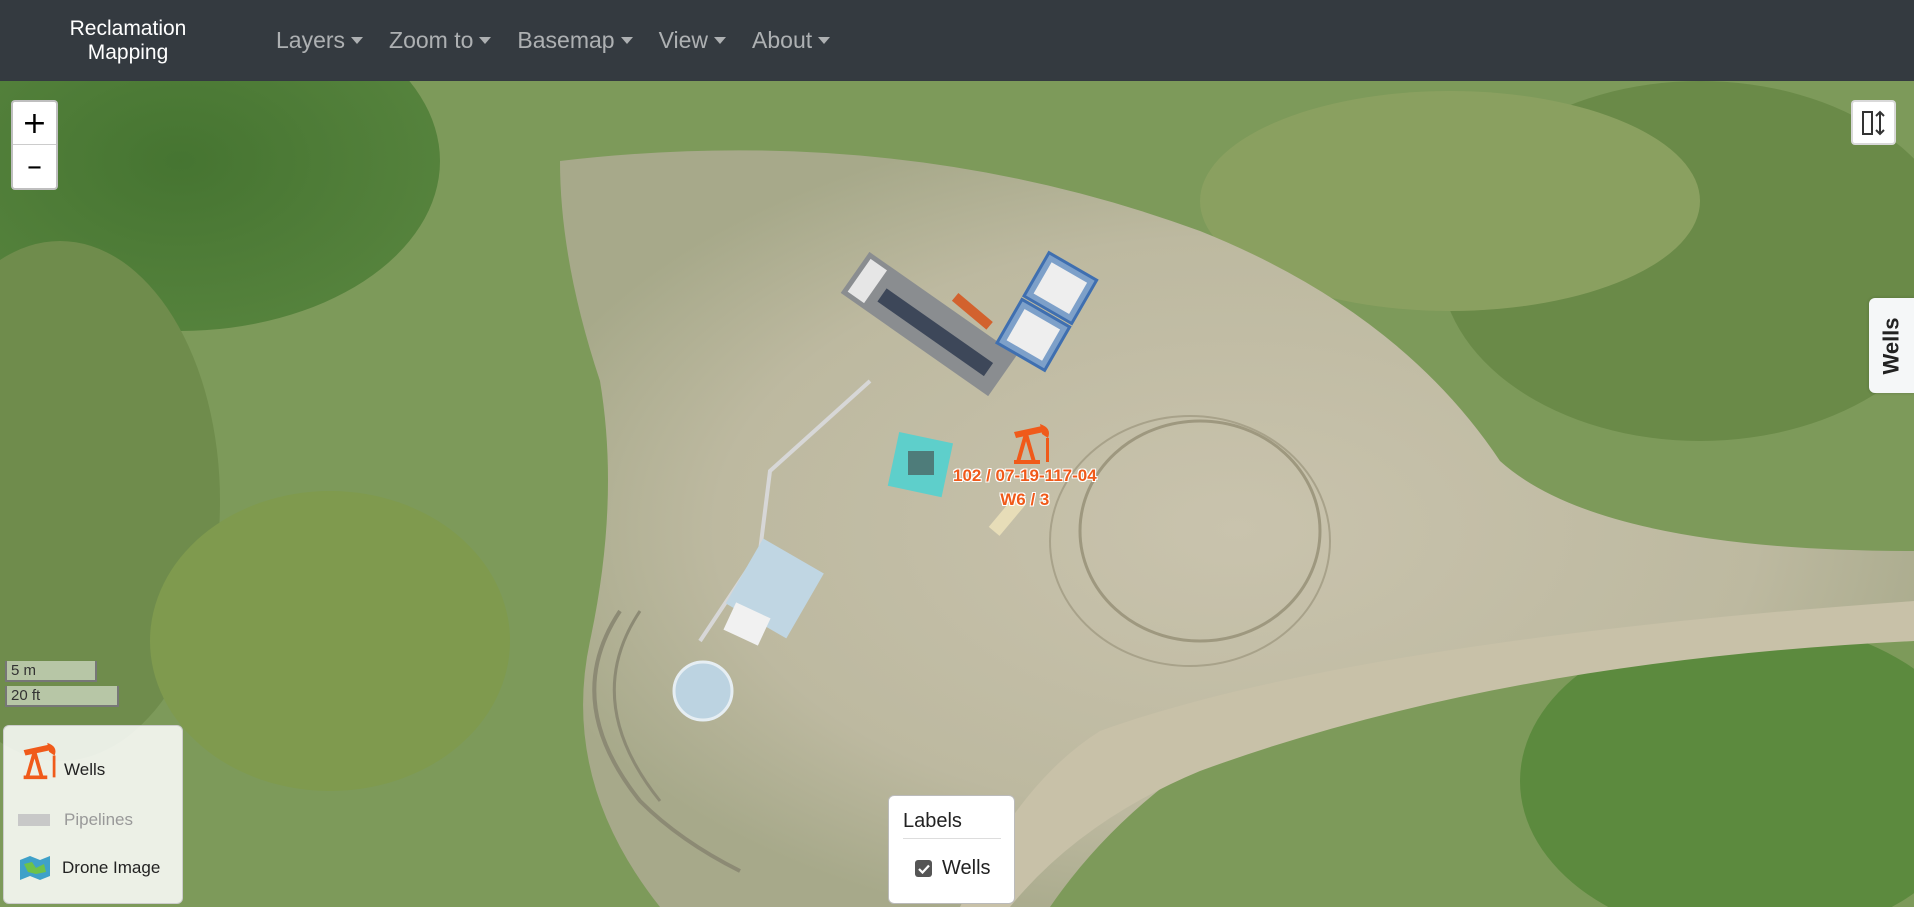 This screenshot has height=907, width=1914. Describe the element at coordinates (128, 28) in the screenshot. I see `brand-line-1: Reclamation` at that location.